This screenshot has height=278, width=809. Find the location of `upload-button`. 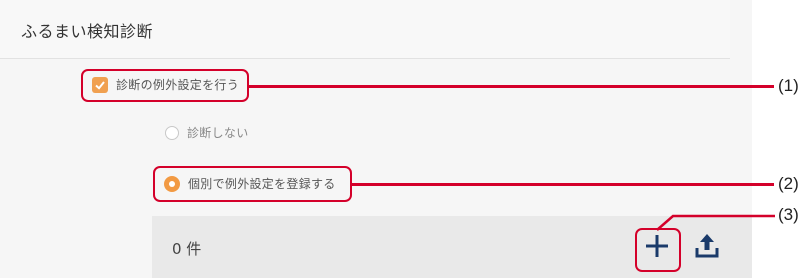

upload-button is located at coordinates (707, 245).